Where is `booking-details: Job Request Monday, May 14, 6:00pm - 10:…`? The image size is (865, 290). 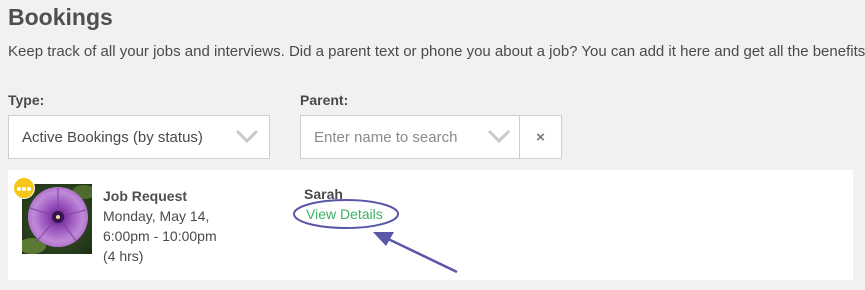 booking-details: Job Request Monday, May 14, 6:00pm - 10:… is located at coordinates (160, 226).